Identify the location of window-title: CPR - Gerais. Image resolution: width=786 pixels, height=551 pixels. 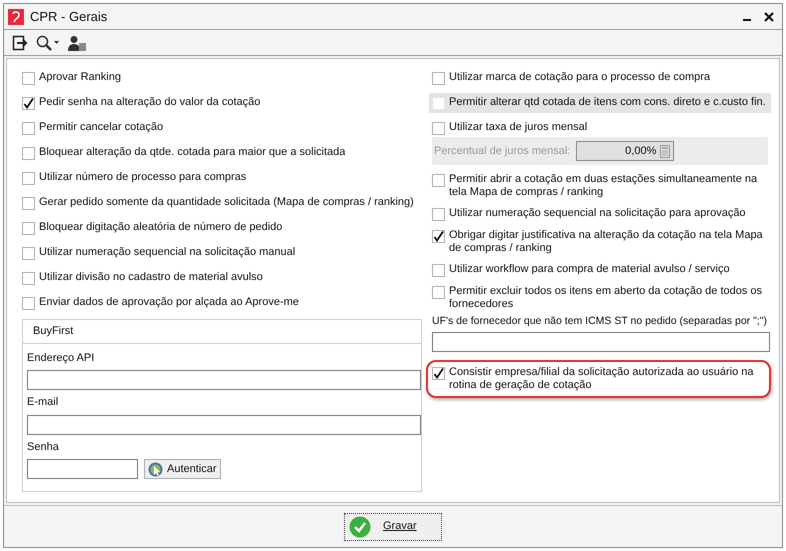
(69, 17).